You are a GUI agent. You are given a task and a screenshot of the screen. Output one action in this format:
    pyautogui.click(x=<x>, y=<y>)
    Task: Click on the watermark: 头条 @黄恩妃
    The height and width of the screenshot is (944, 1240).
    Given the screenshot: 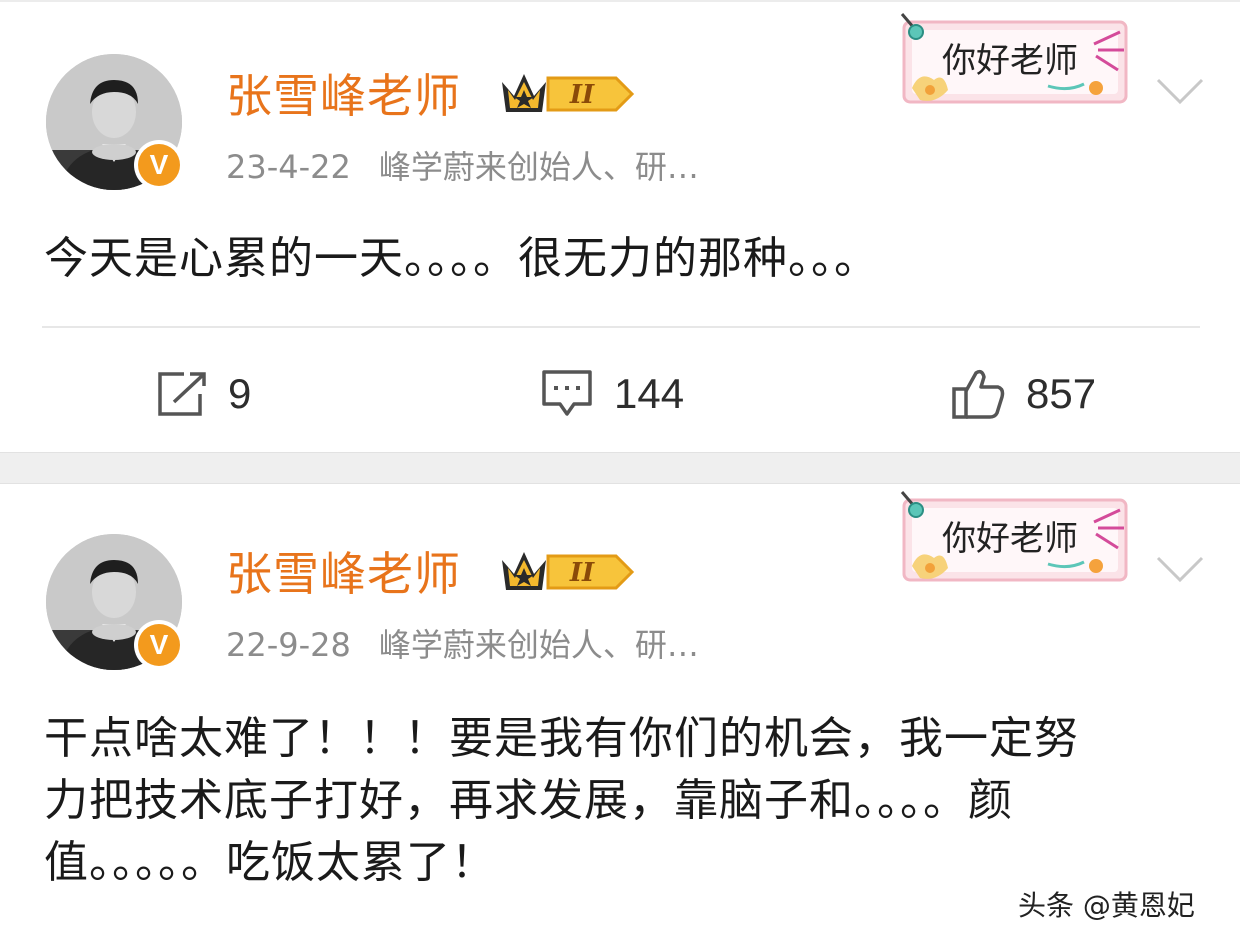 What is the action you would take?
    pyautogui.click(x=1106, y=905)
    